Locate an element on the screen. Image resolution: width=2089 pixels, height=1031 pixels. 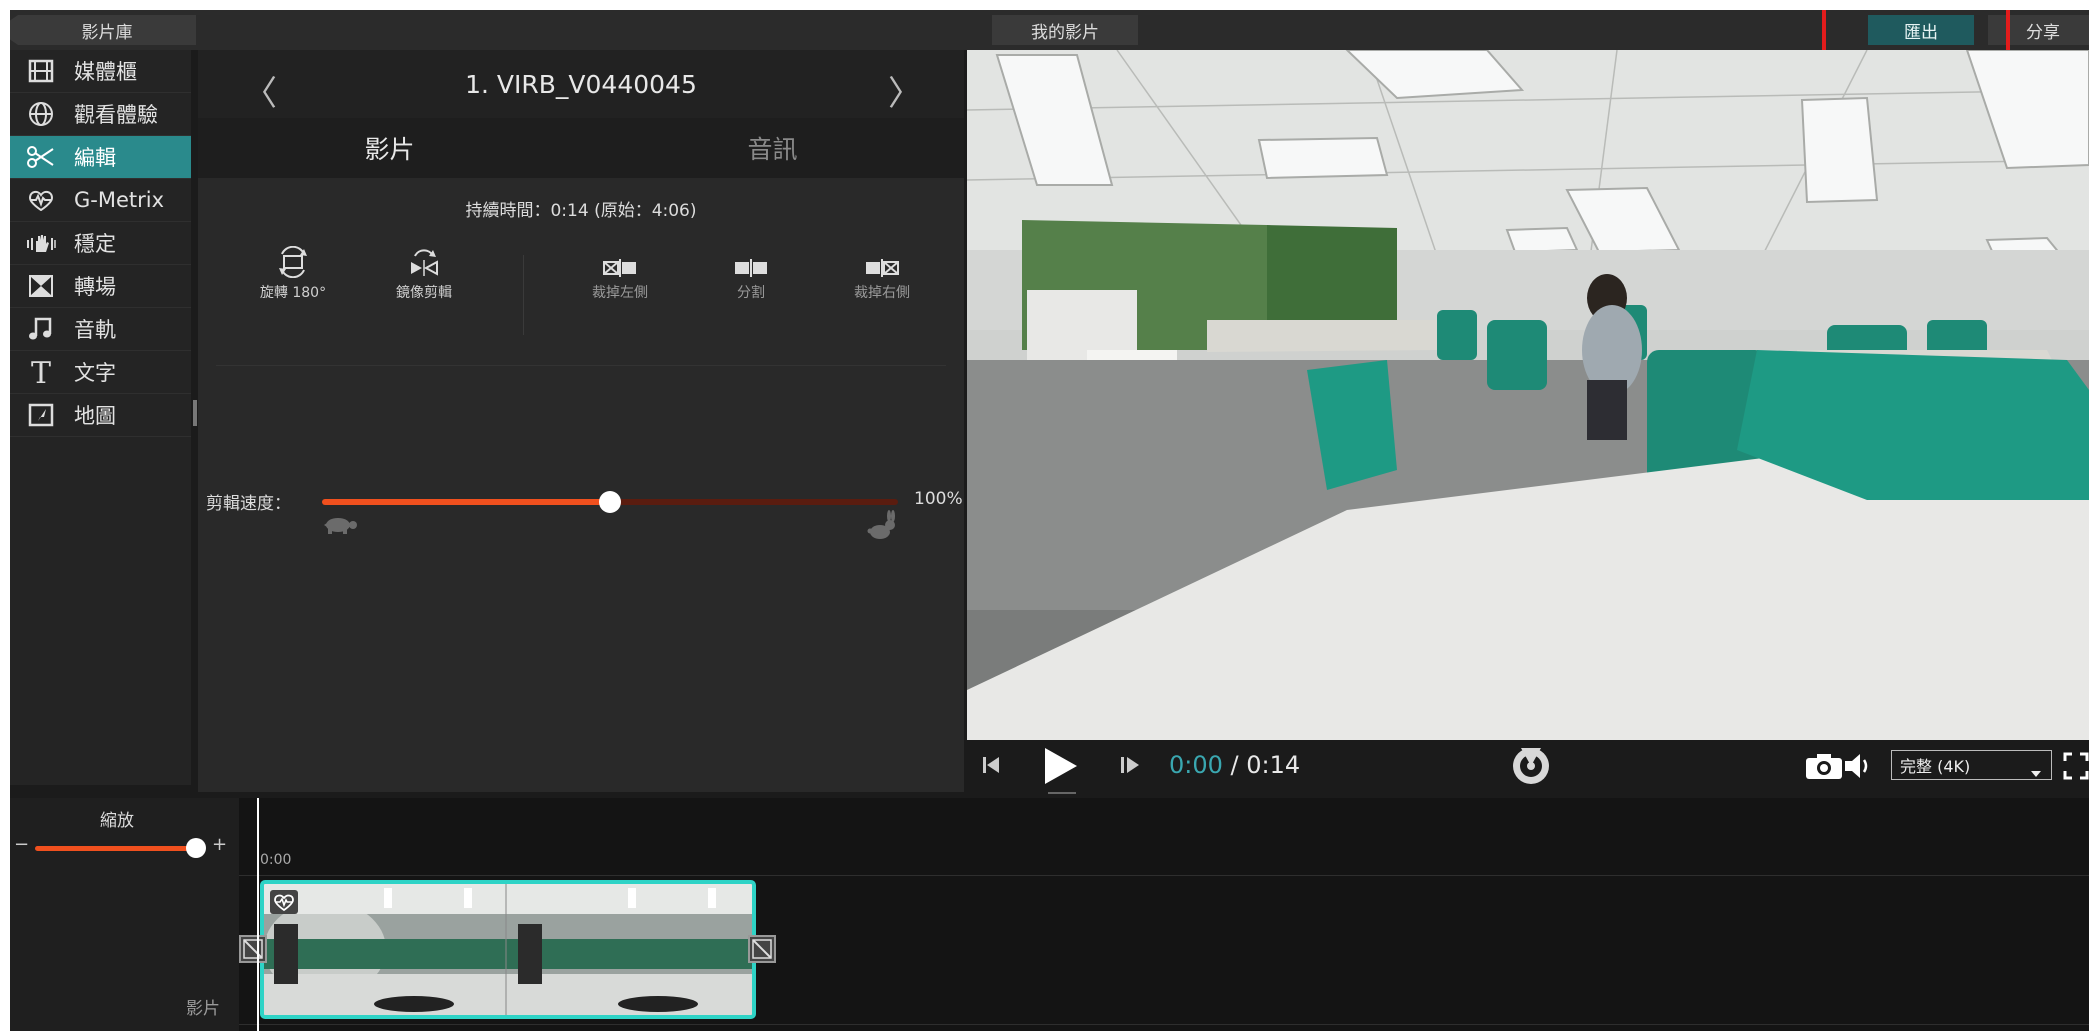
volume-icon is located at coordinates (1859, 768).